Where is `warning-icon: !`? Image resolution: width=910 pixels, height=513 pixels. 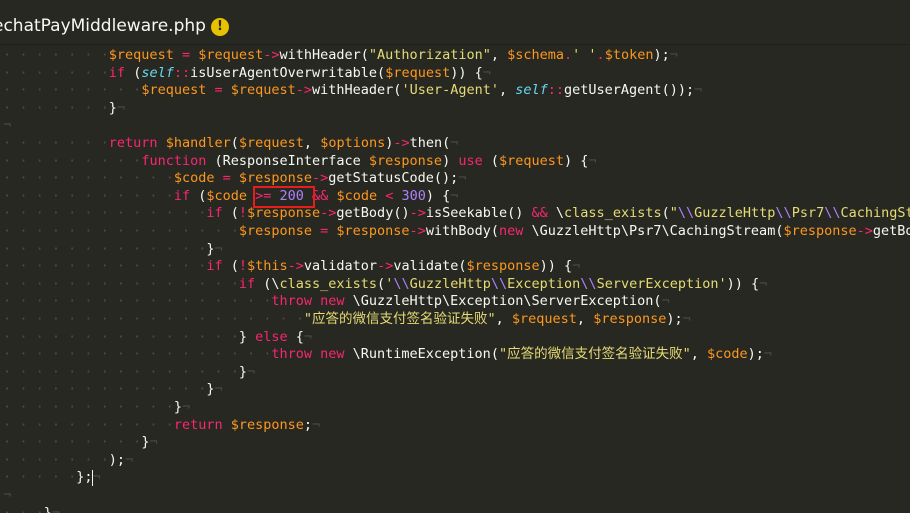
warning-icon: ! is located at coordinates (220, 27).